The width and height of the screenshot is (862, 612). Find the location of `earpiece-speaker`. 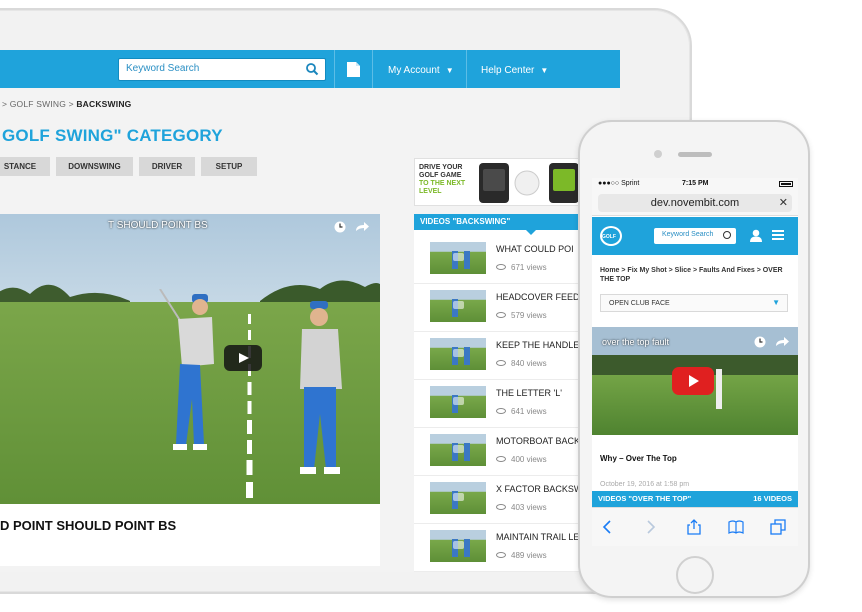

earpiece-speaker is located at coordinates (695, 154).